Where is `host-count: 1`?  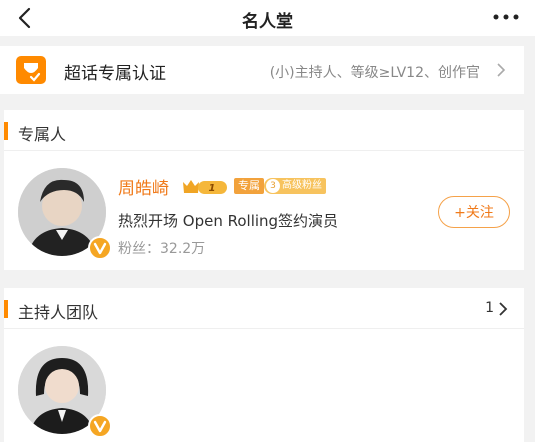
host-count: 1 is located at coordinates (489, 308).